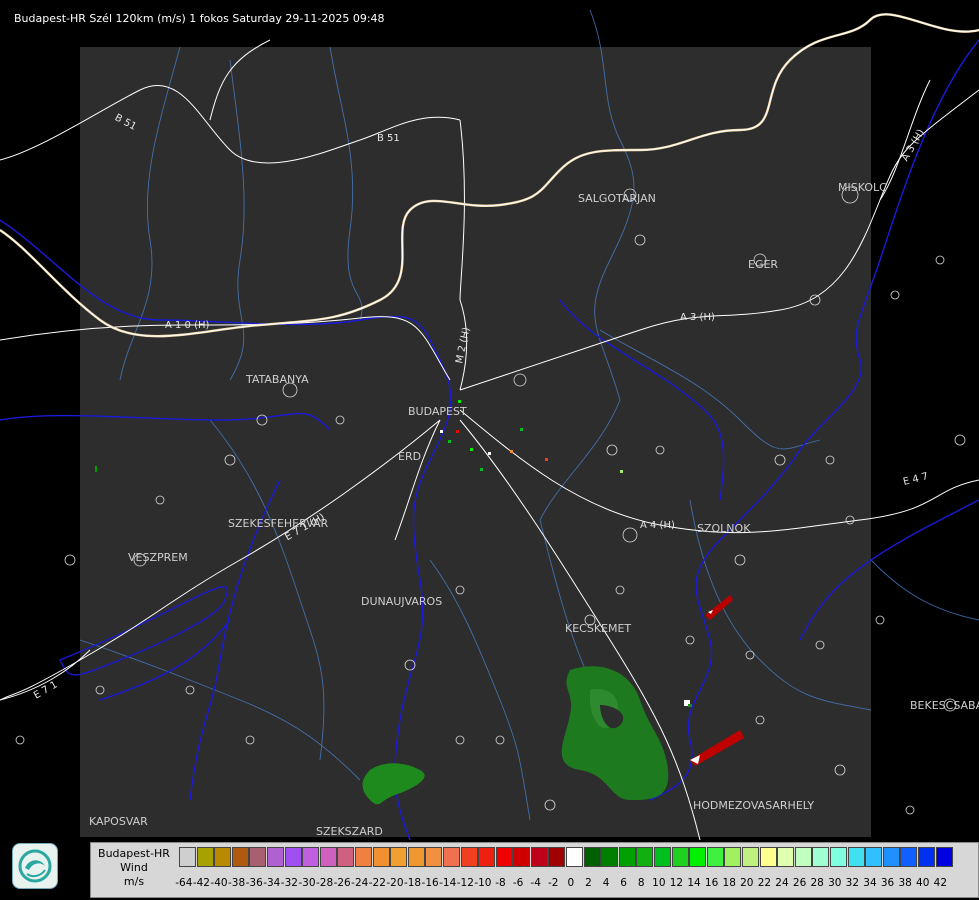  I want to click on legend-tick-label: 16, so click(711, 883).